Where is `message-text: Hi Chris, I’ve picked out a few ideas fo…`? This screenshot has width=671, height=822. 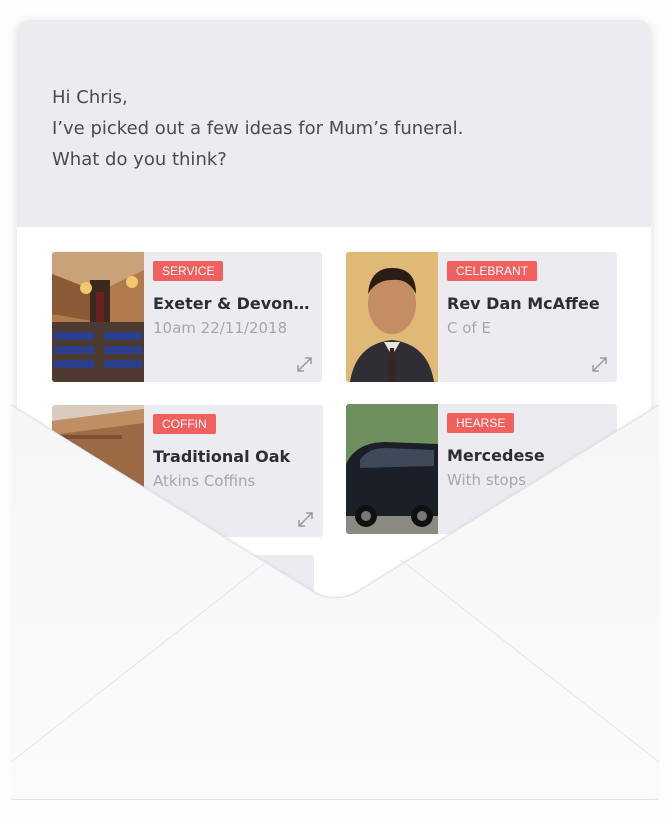 message-text: Hi Chris, I’ve picked out a few ideas fo… is located at coordinates (257, 128).